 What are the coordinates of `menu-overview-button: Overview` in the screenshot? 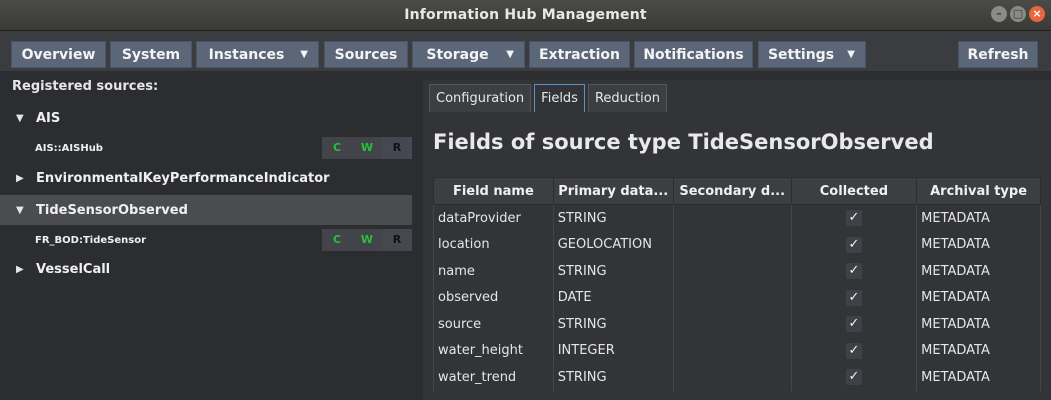 It's located at (58, 54).